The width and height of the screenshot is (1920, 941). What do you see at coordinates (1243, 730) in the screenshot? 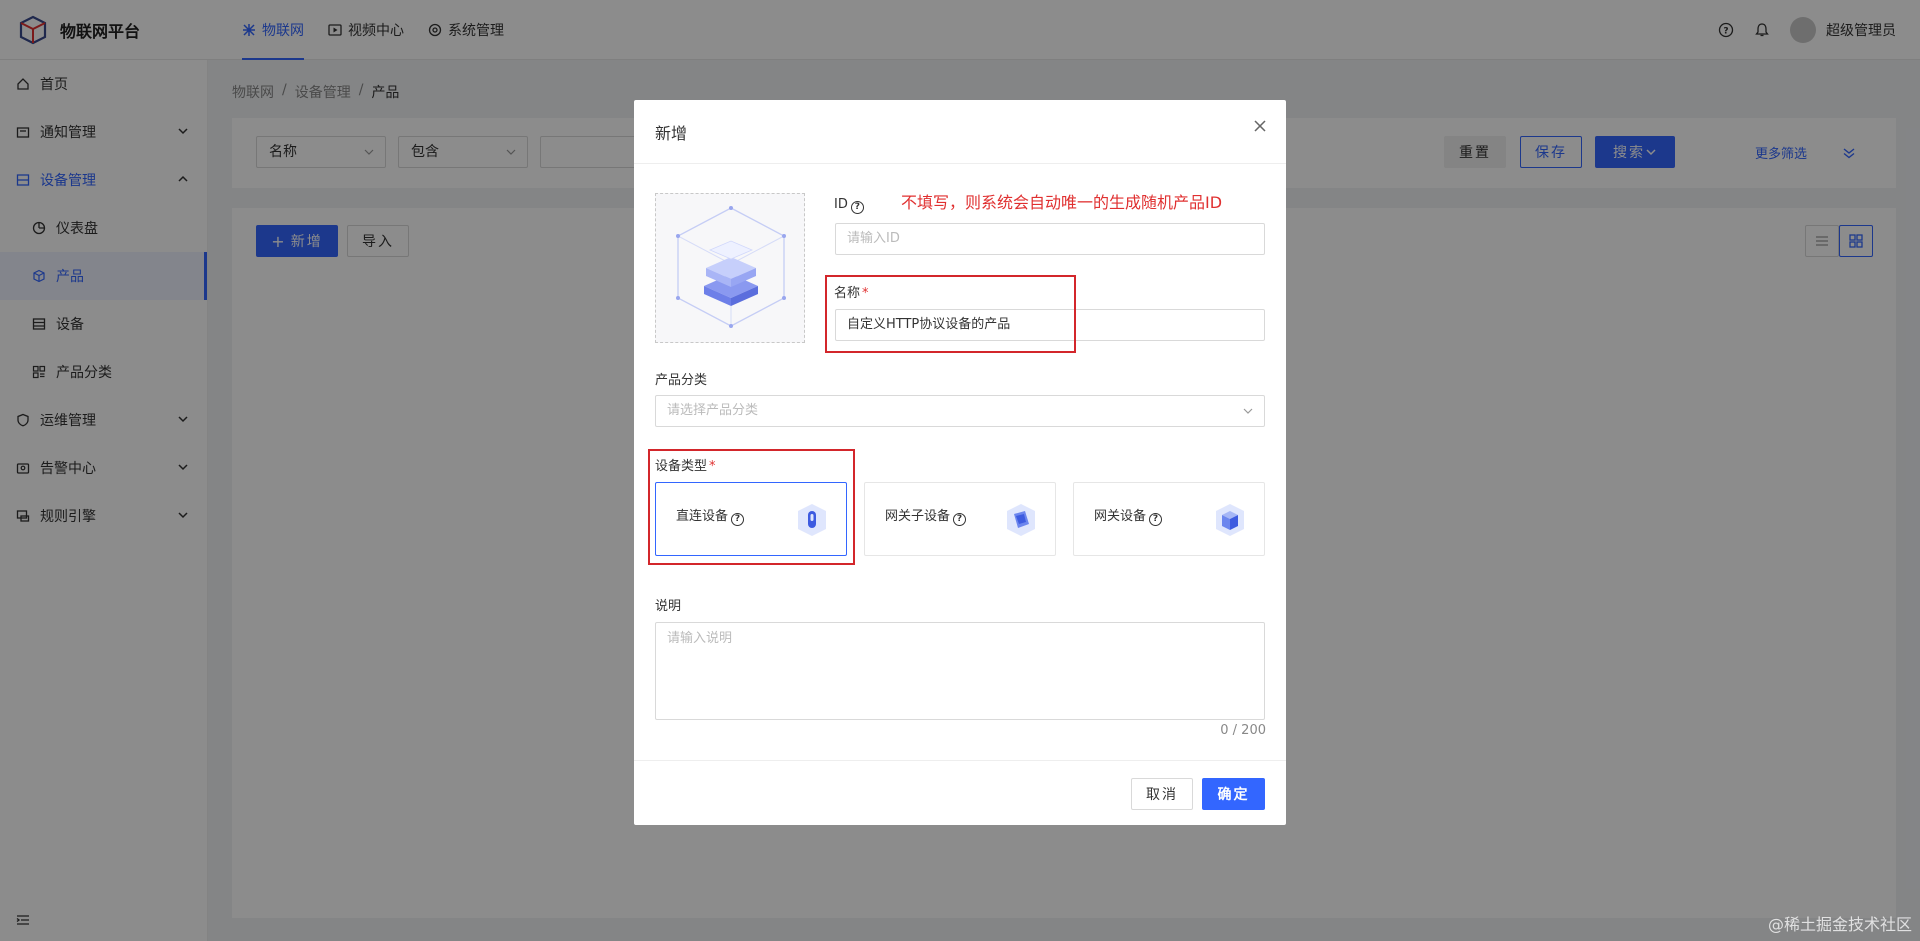
I see `description-counter: 0 / 200` at bounding box center [1243, 730].